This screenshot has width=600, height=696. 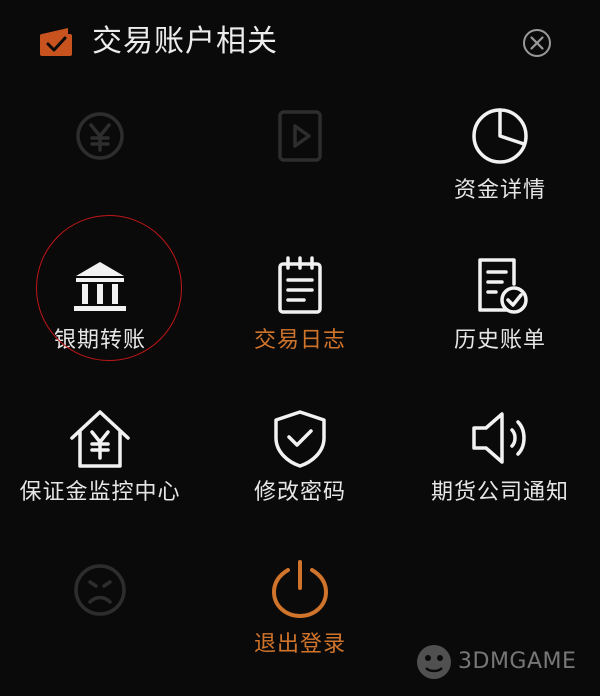 I want to click on power-icon, so click(x=300, y=589).